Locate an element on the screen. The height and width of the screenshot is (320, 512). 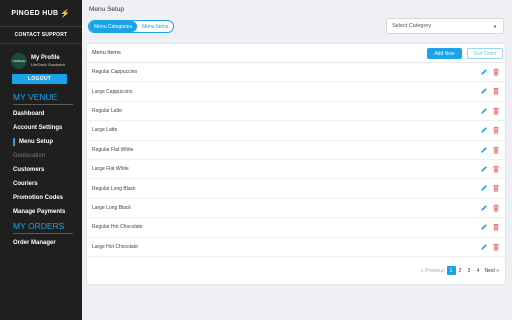
list-item: Large Cappuccino is located at coordinates (296, 92).